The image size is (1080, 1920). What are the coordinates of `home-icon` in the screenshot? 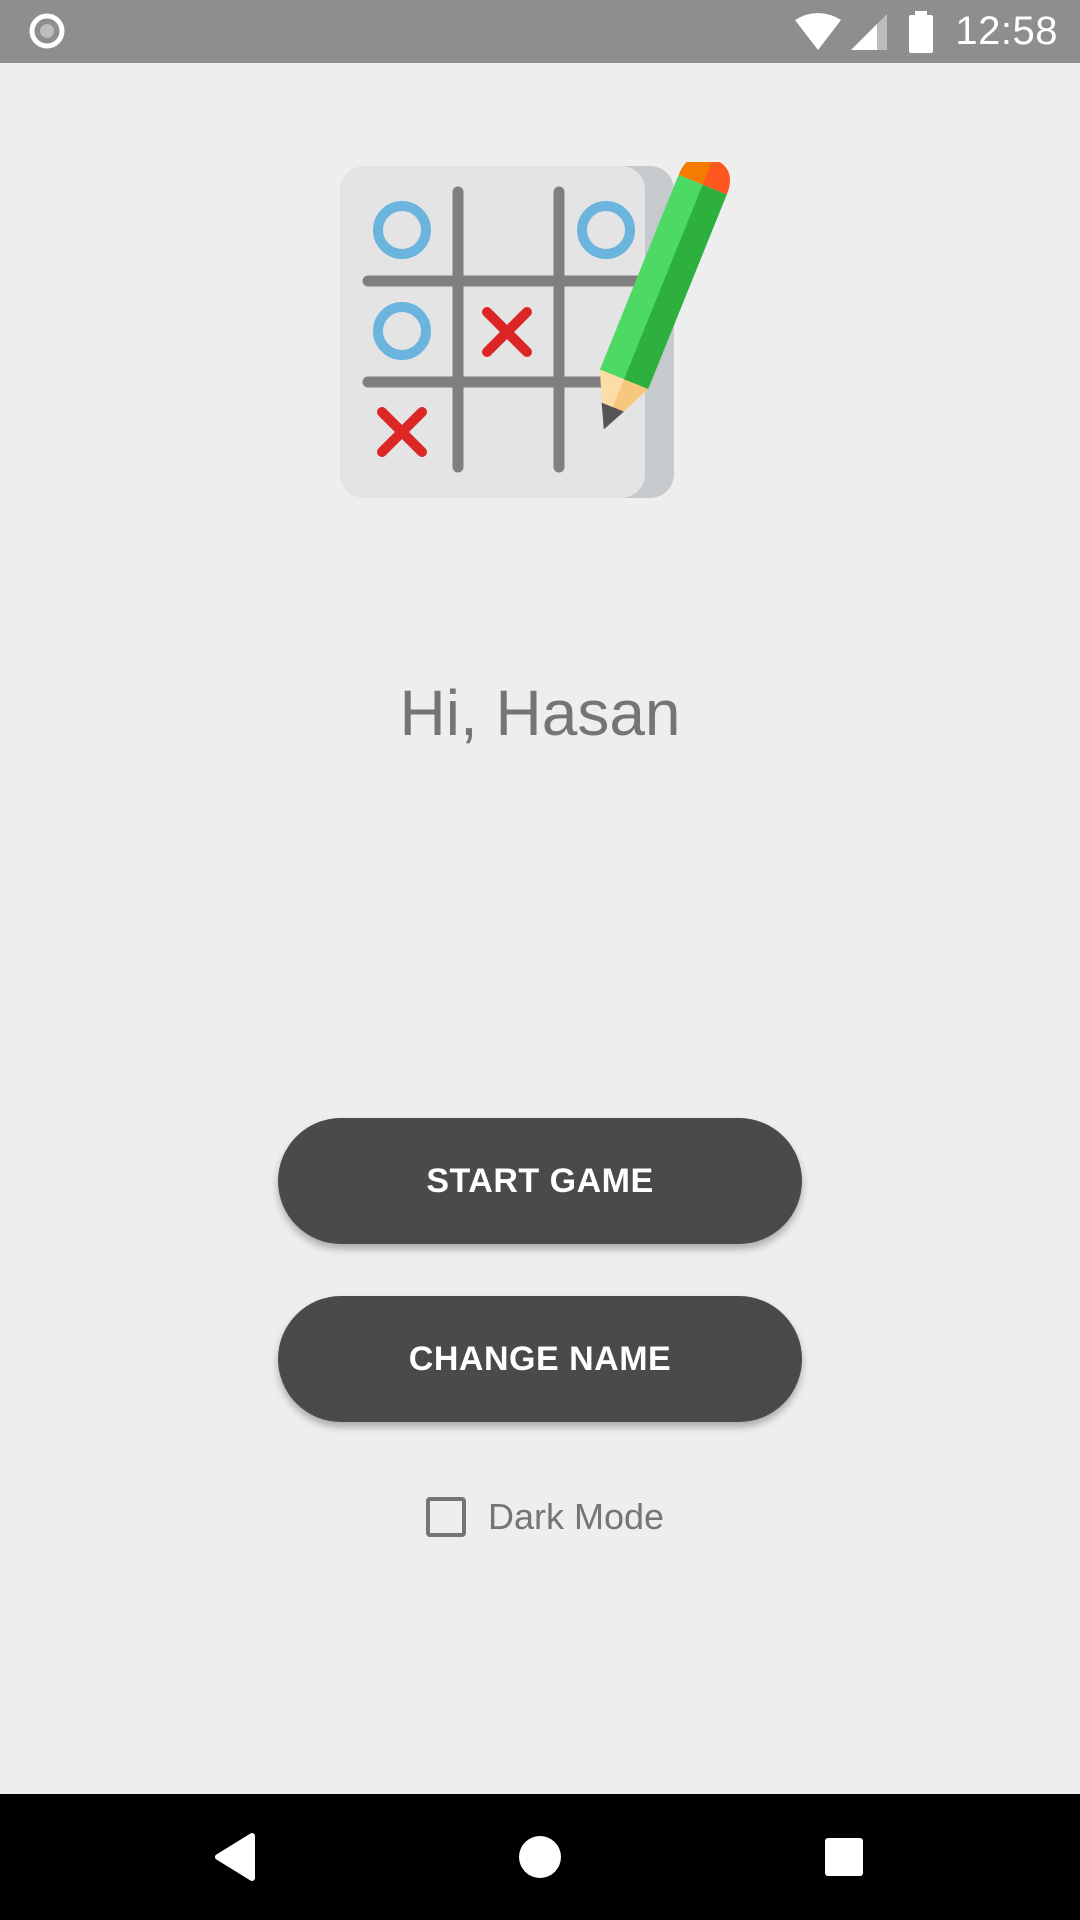 It's located at (540, 1857).